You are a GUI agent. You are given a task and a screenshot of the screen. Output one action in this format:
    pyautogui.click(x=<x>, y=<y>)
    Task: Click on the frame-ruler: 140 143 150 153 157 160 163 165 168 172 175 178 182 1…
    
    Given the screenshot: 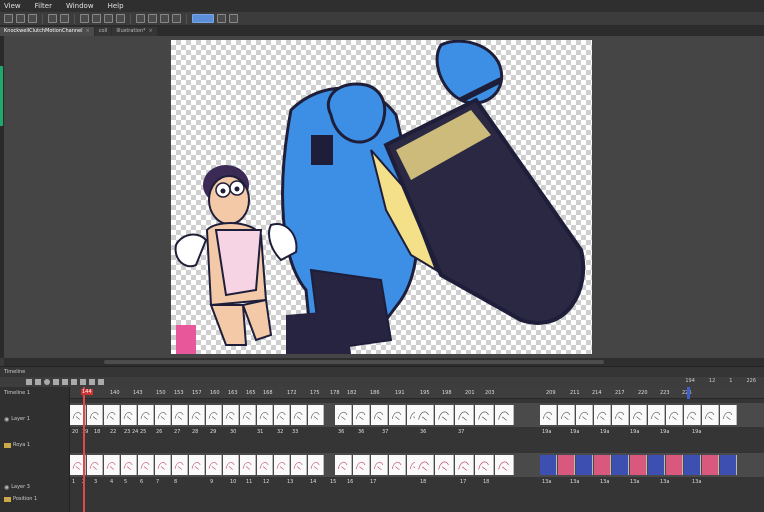 What is the action you would take?
    pyautogui.click(x=417, y=393)
    